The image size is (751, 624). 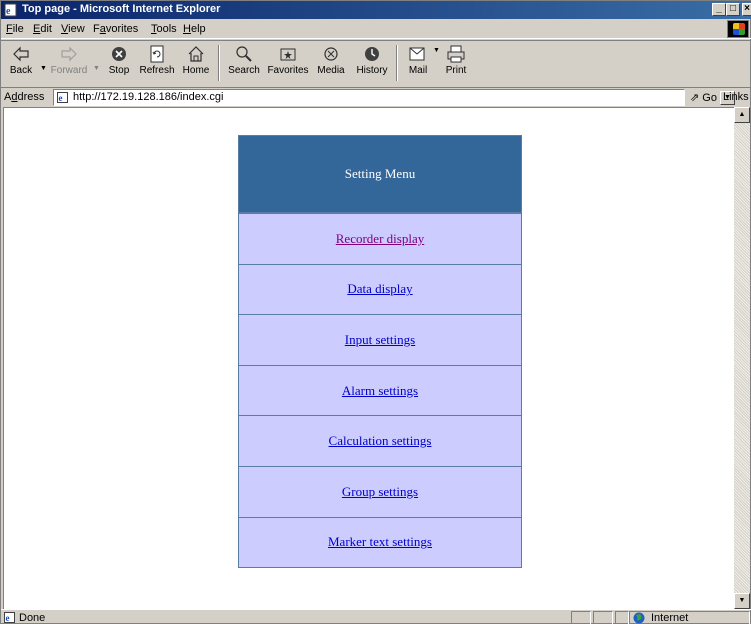 What do you see at coordinates (331, 70) in the screenshot?
I see `media-label: Media` at bounding box center [331, 70].